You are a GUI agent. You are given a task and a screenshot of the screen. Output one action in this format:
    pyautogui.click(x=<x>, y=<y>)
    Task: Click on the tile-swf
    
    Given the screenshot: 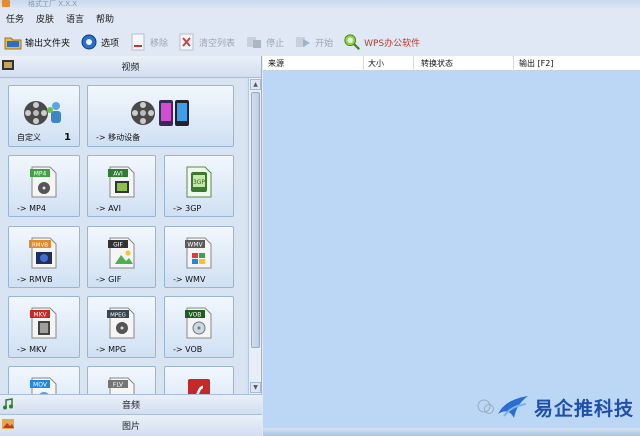 What is the action you would take?
    pyautogui.click(x=199, y=380)
    